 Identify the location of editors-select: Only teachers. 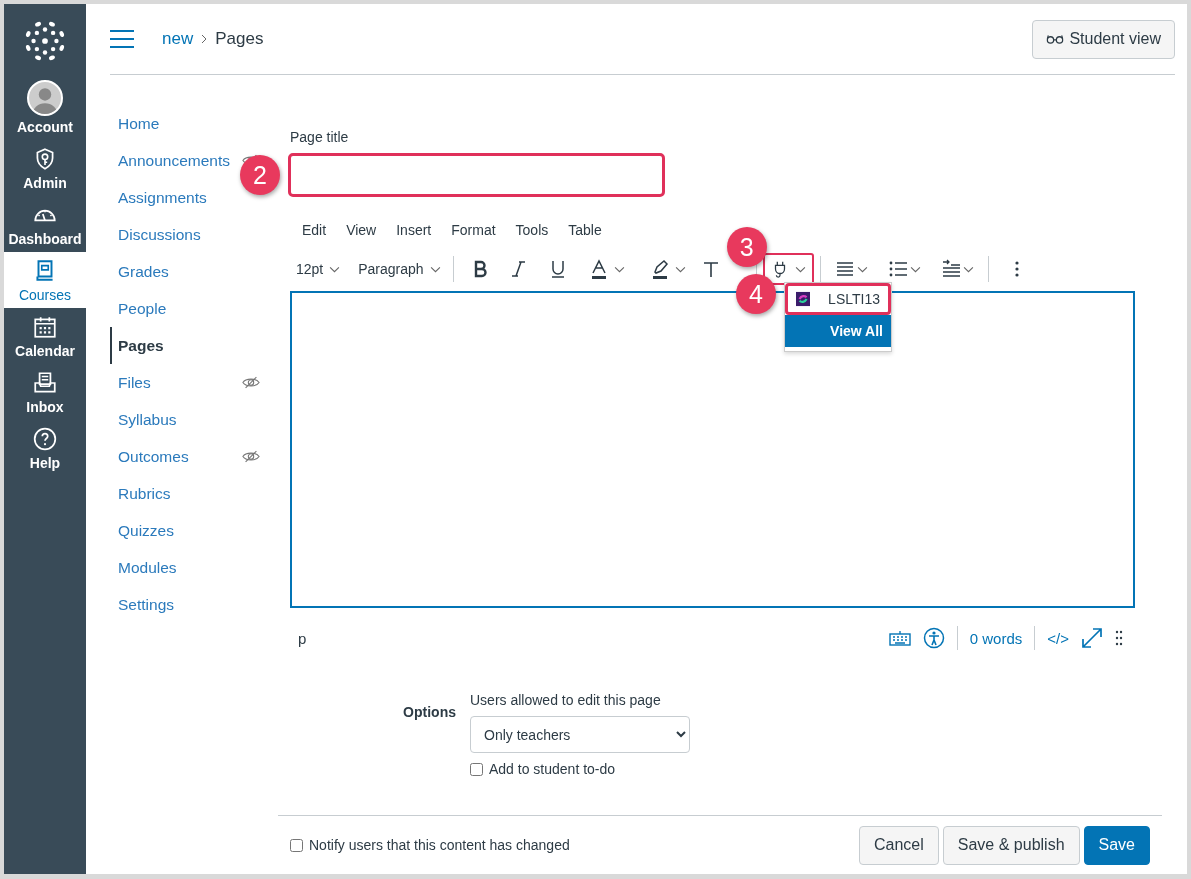
(580, 734).